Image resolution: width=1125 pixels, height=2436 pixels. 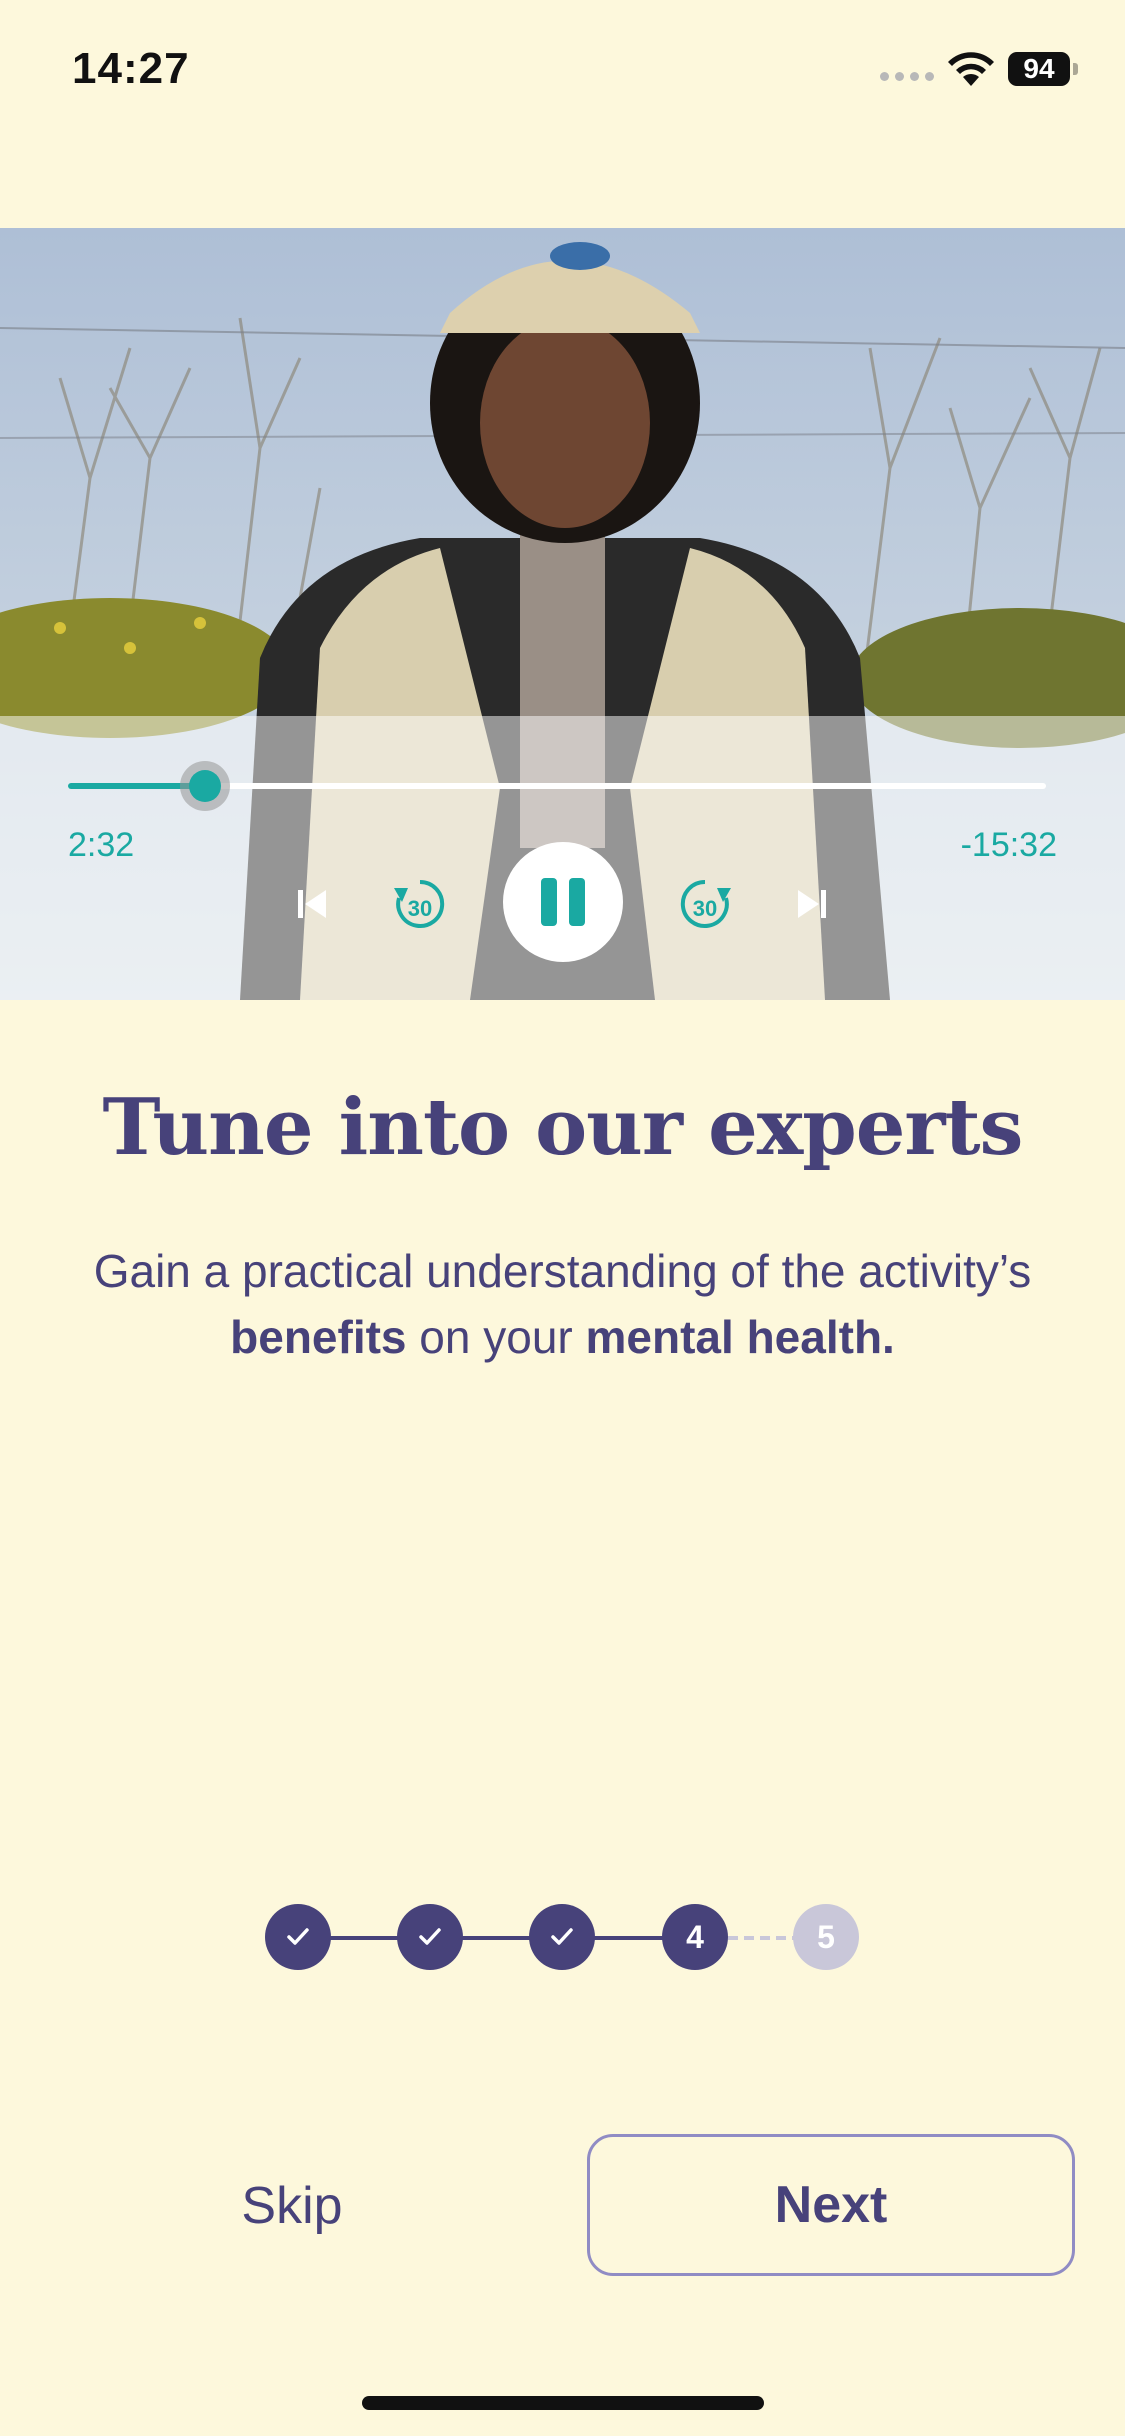 What do you see at coordinates (1075, 69) in the screenshot?
I see `battery-cap` at bounding box center [1075, 69].